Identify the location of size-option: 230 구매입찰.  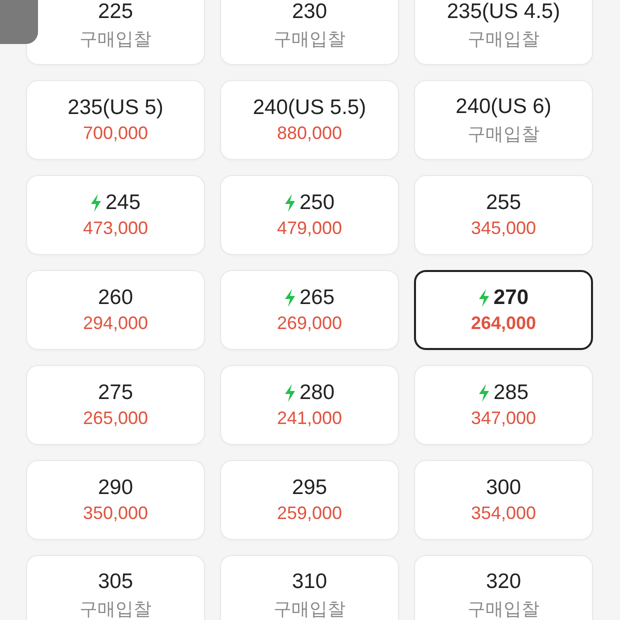
(309, 32).